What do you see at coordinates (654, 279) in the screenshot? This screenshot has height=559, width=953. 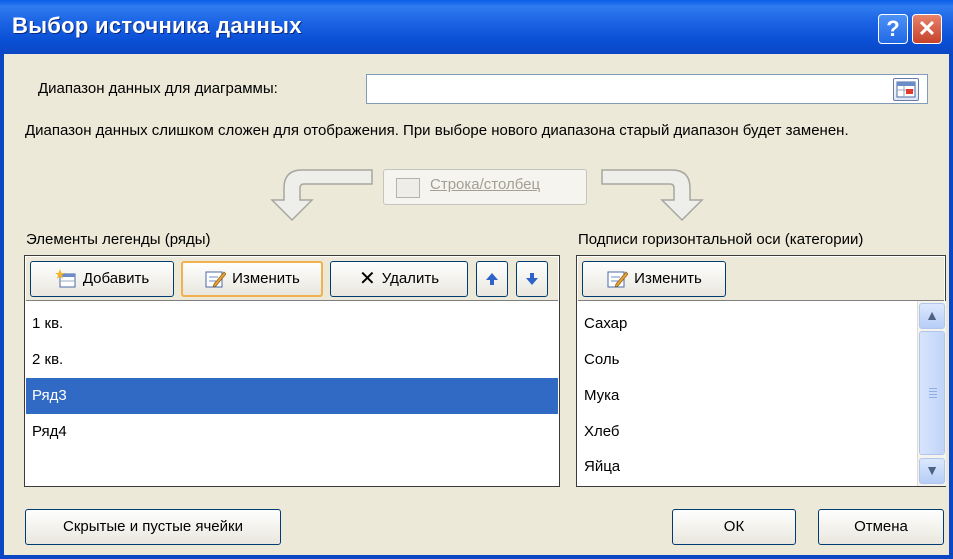 I see `edit-axis-labels-button: Изменить` at bounding box center [654, 279].